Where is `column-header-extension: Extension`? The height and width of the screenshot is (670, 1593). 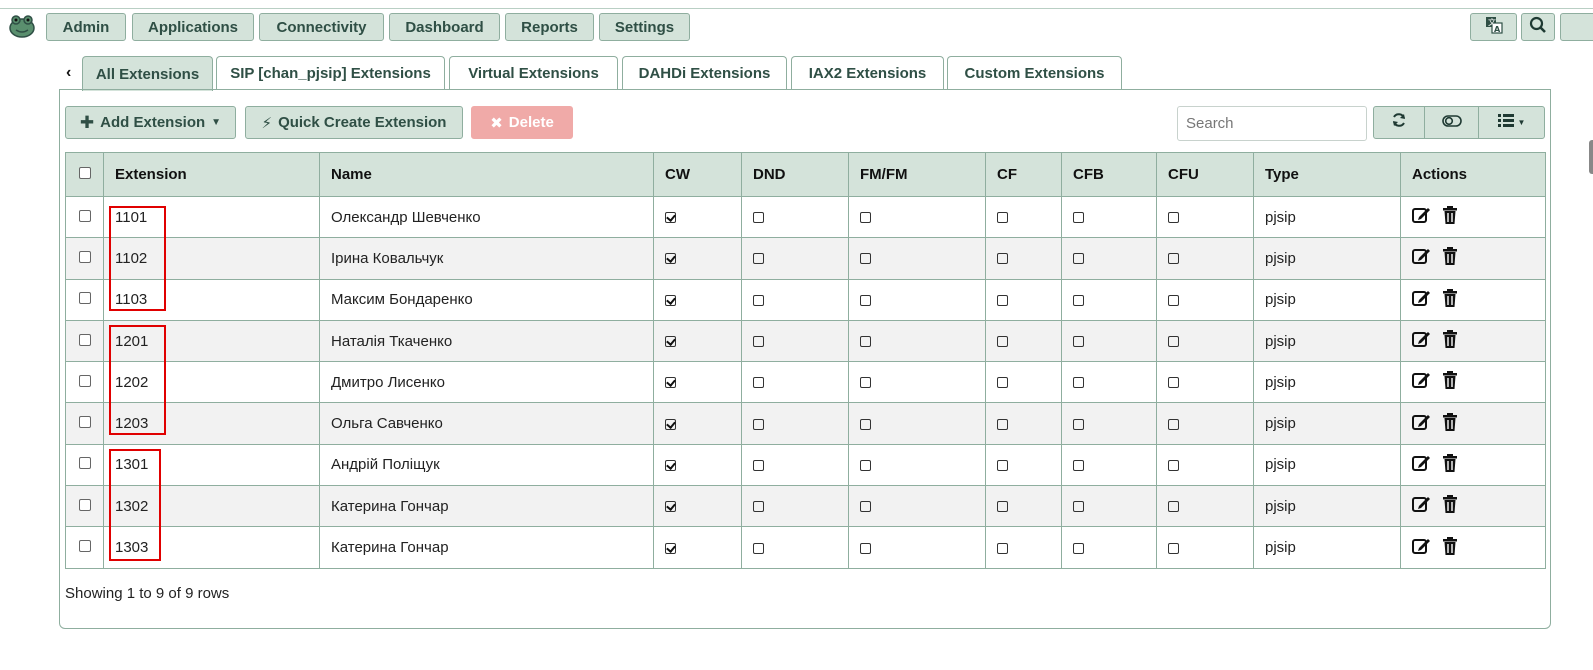 column-header-extension: Extension is located at coordinates (211, 174).